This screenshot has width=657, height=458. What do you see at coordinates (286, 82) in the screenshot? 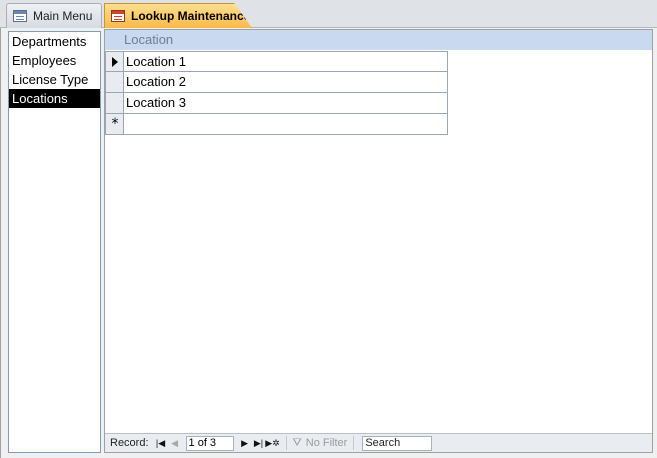
I see `location-cell: Location 2` at bounding box center [286, 82].